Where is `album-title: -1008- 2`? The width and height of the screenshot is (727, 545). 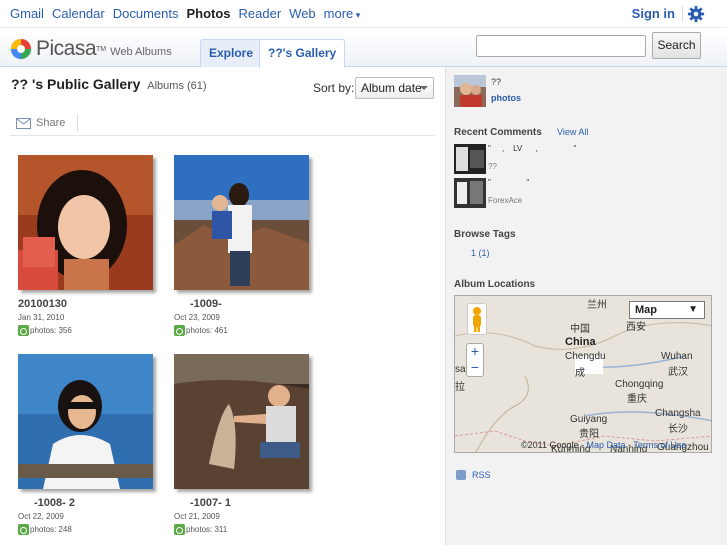
album-title: -1008- 2 is located at coordinates (88, 503).